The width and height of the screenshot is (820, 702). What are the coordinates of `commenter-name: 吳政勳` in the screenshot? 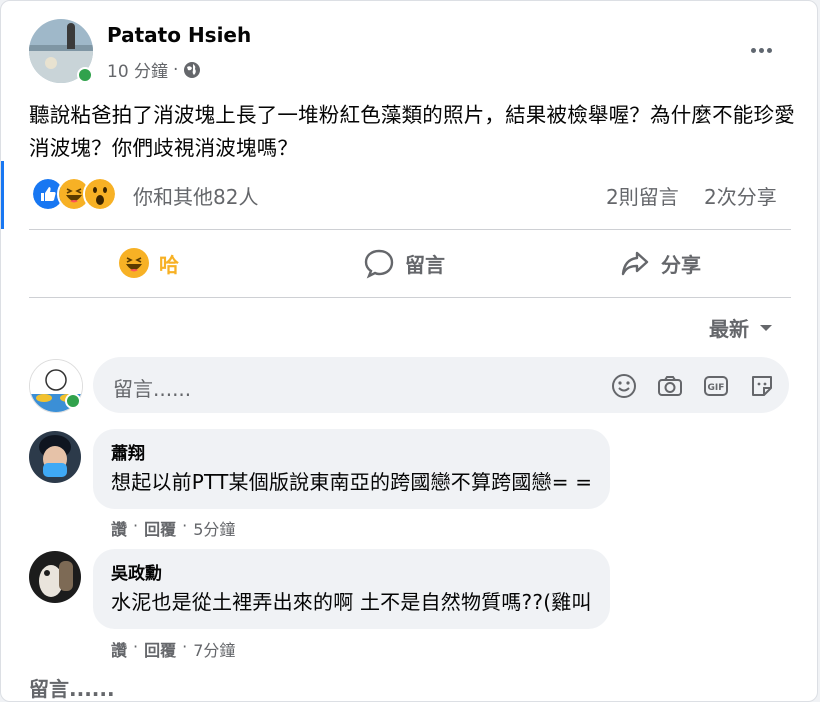 It's located at (351, 574).